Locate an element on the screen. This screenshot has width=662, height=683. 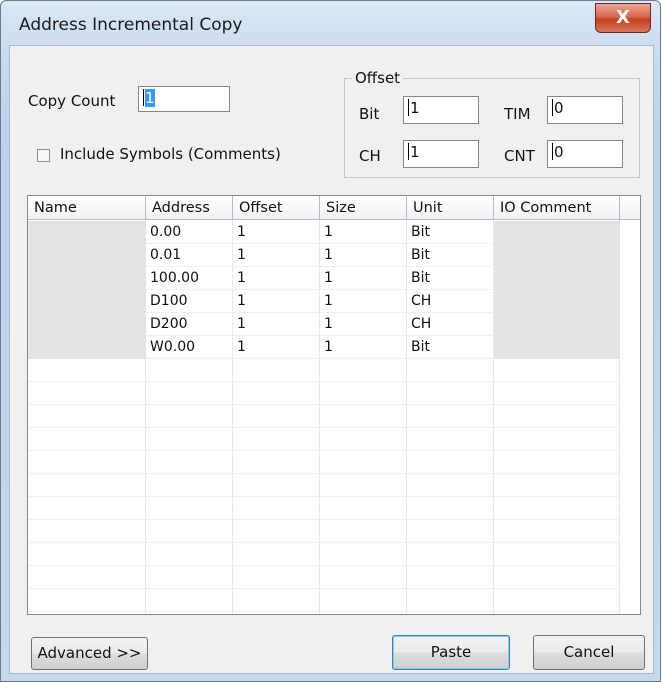
close-icon: X is located at coordinates (623, 17).